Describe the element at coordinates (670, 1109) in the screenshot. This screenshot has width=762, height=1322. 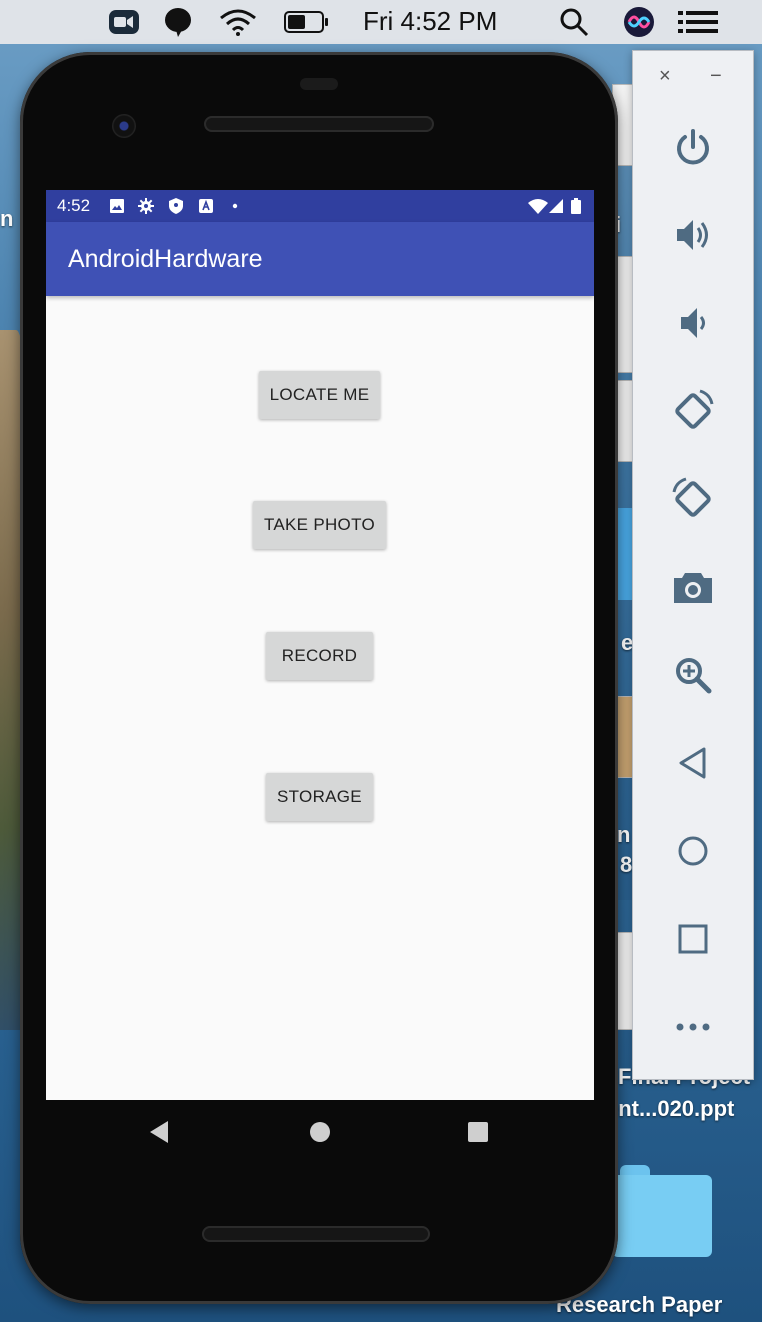
I see `desktop-file-label: ent...020.ppt` at that location.